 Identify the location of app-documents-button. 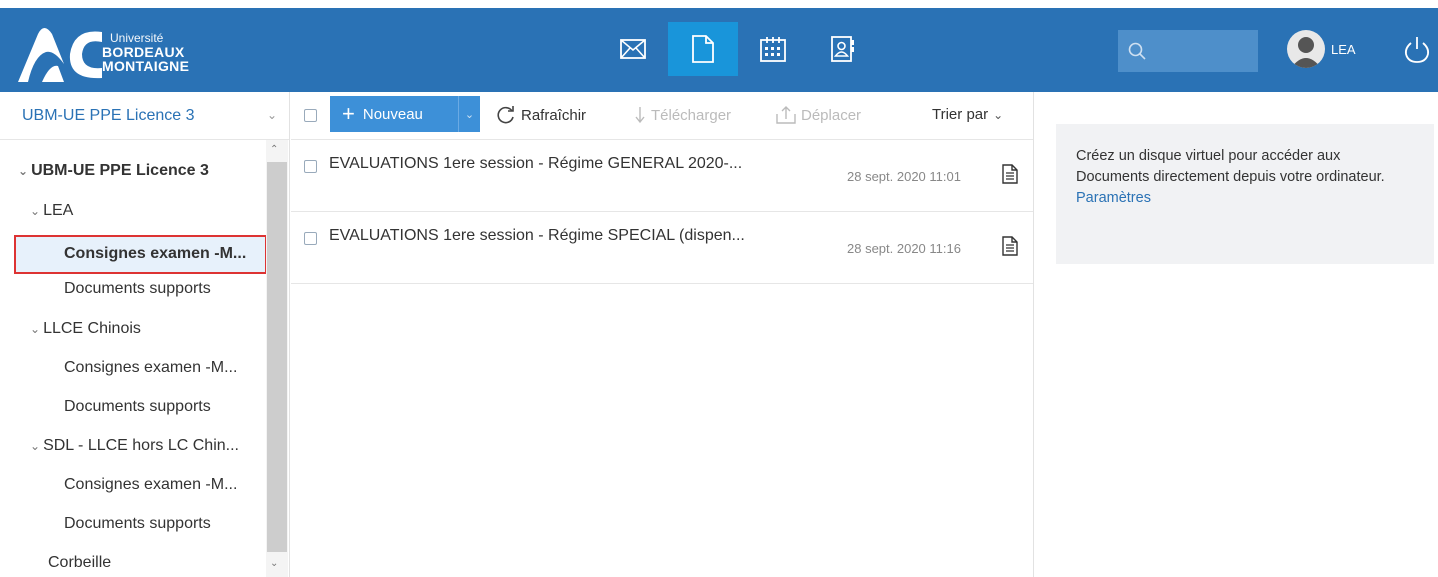
(703, 49).